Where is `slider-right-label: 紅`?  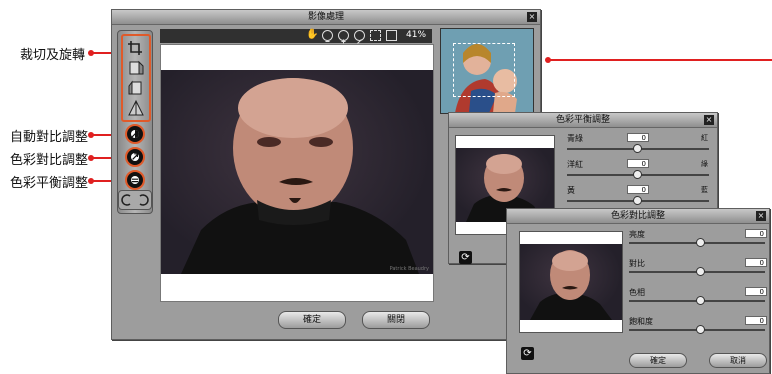
slider-right-label: 紅 is located at coordinates (704, 138).